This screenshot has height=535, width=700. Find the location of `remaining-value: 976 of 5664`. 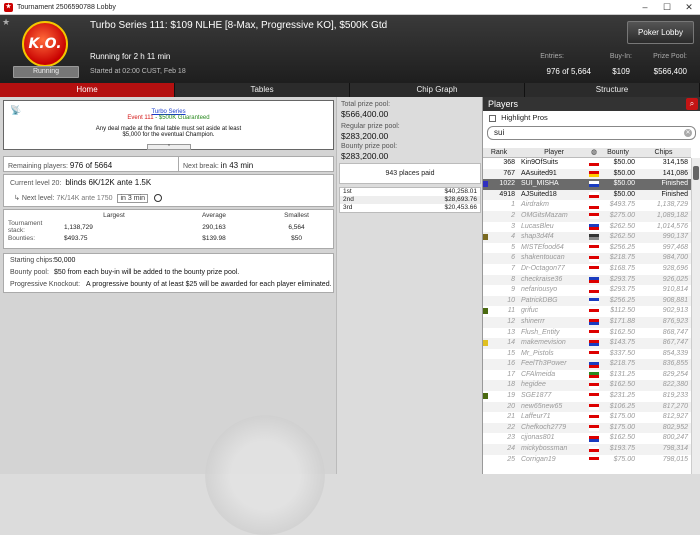

remaining-value: 976 of 5664 is located at coordinates (91, 165).